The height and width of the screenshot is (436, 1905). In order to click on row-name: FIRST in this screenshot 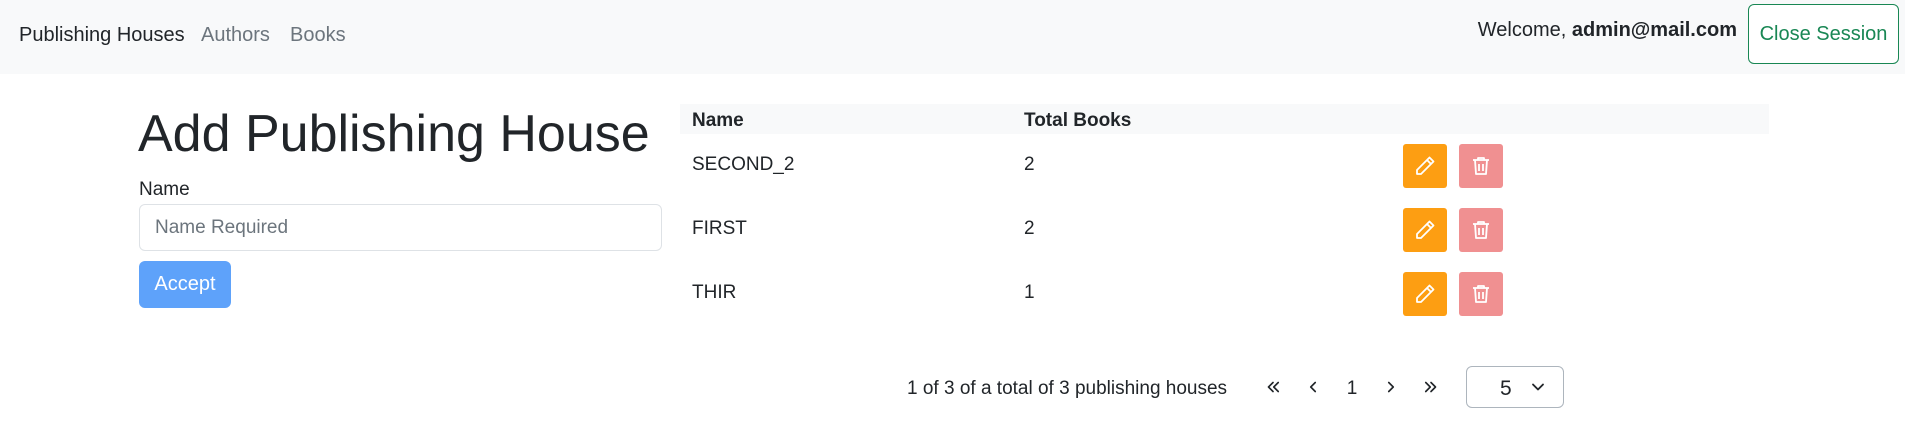, I will do `click(719, 228)`.